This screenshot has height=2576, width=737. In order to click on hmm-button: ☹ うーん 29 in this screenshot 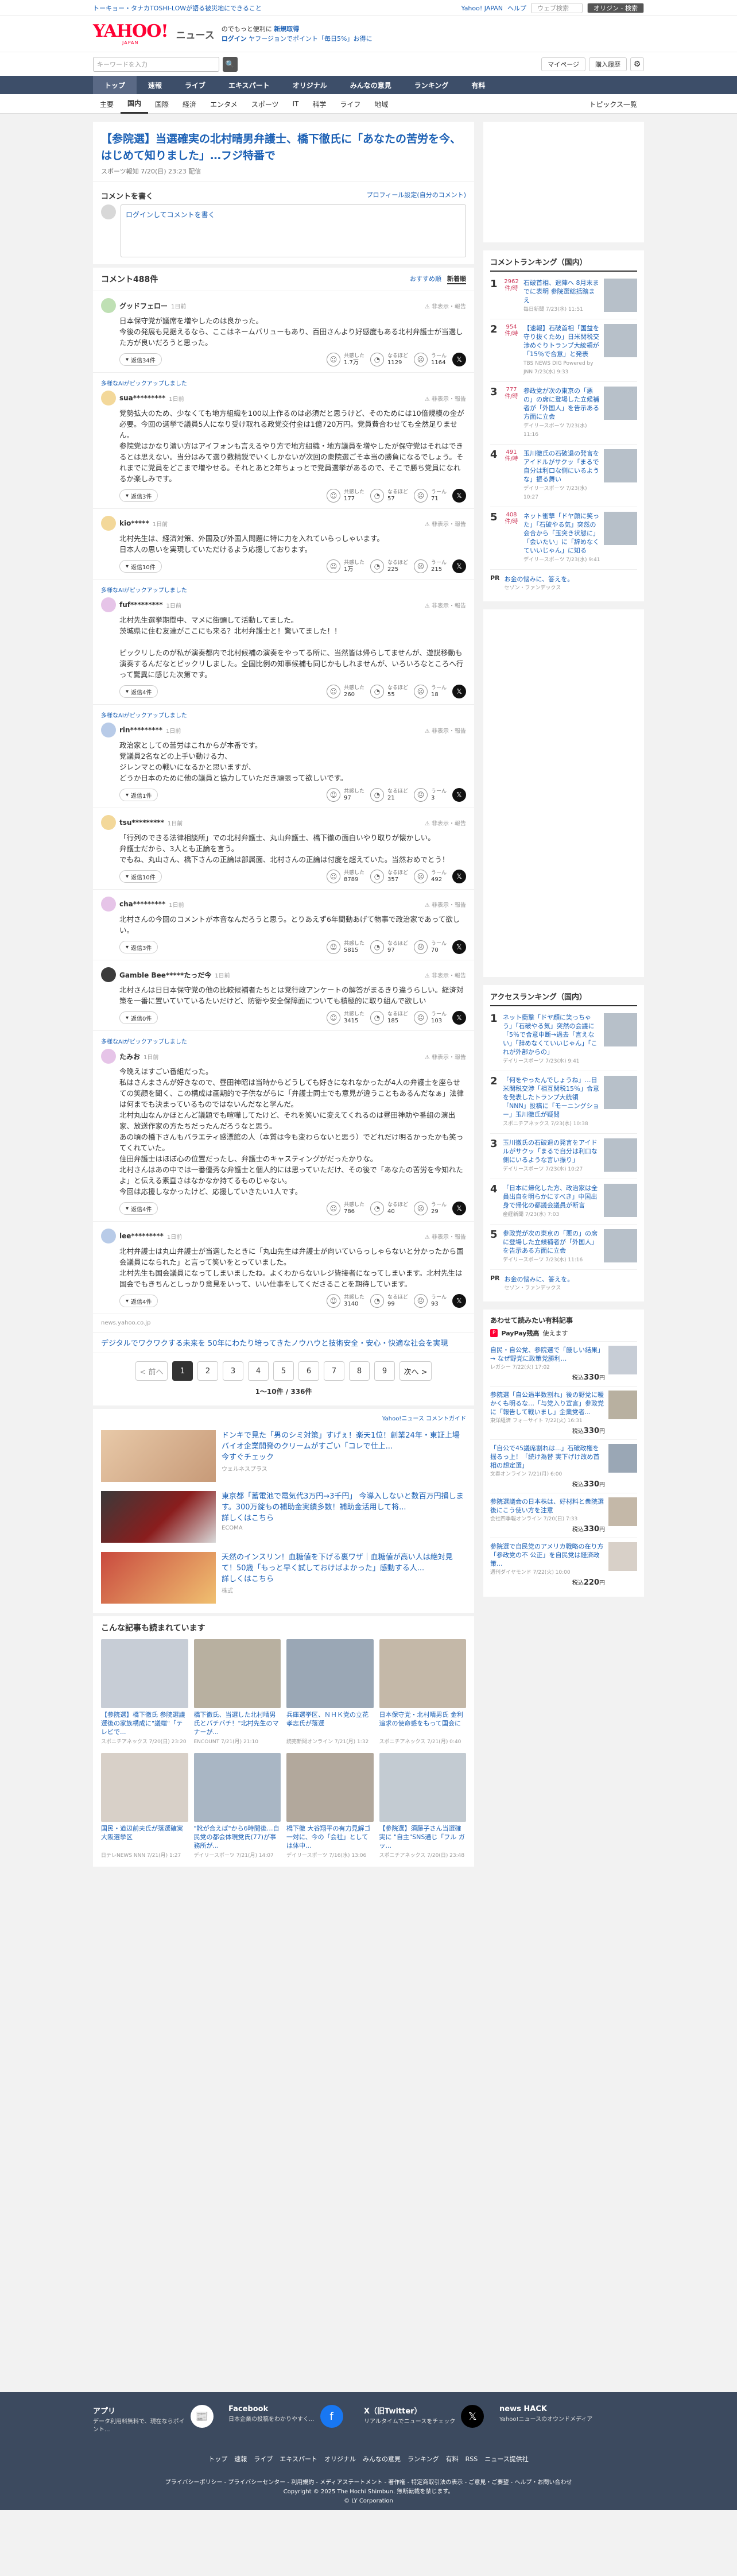, I will do `click(430, 1208)`.